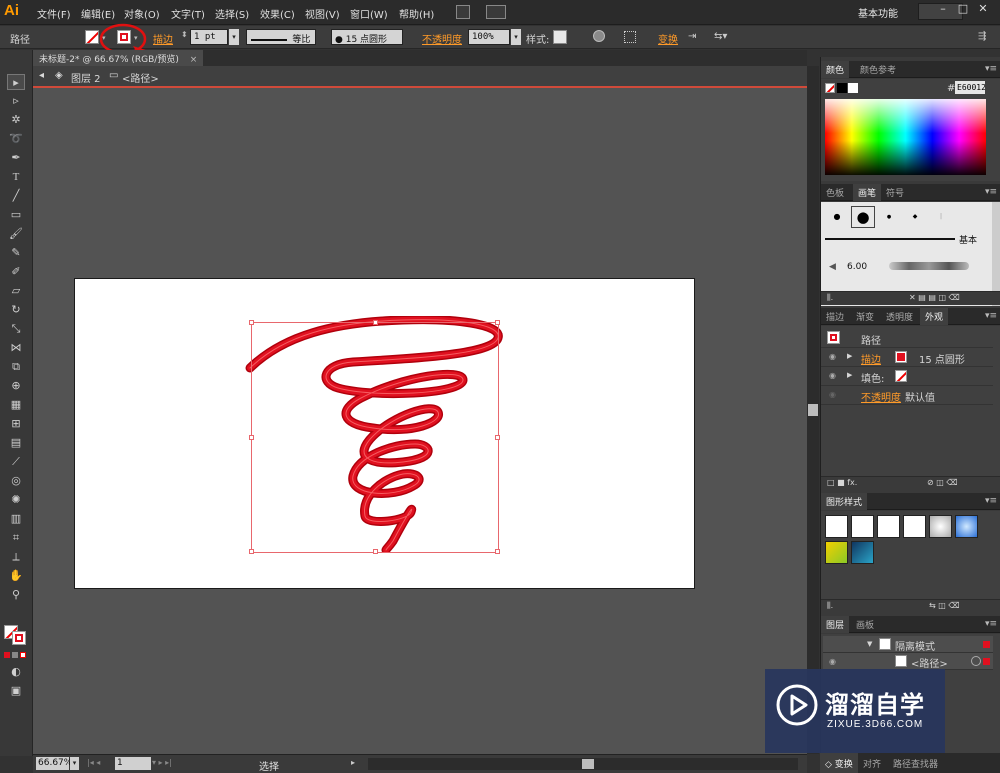 Image resolution: width=1000 pixels, height=773 pixels. Describe the element at coordinates (442, 38) in the screenshot. I see `opacity-panel-link: 不透明度` at that location.